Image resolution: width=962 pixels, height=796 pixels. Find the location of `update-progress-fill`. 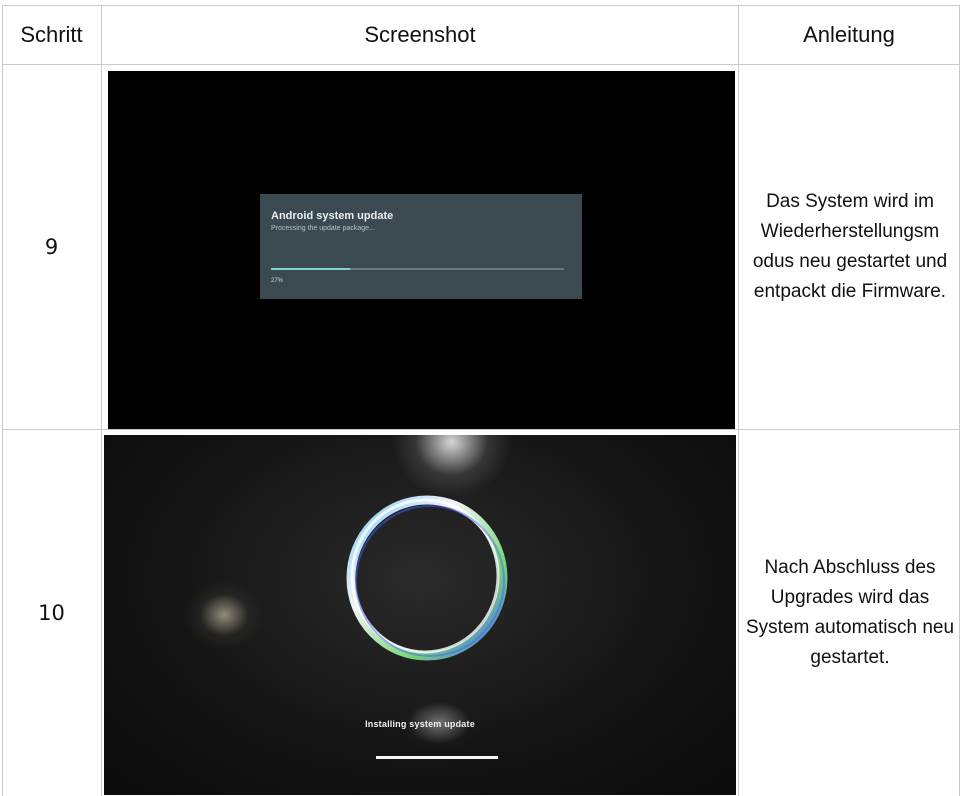

update-progress-fill is located at coordinates (311, 269).